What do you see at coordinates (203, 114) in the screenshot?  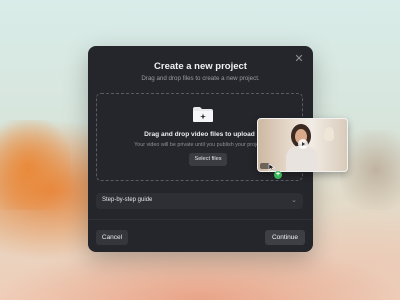 I see `folder-upload-icon` at bounding box center [203, 114].